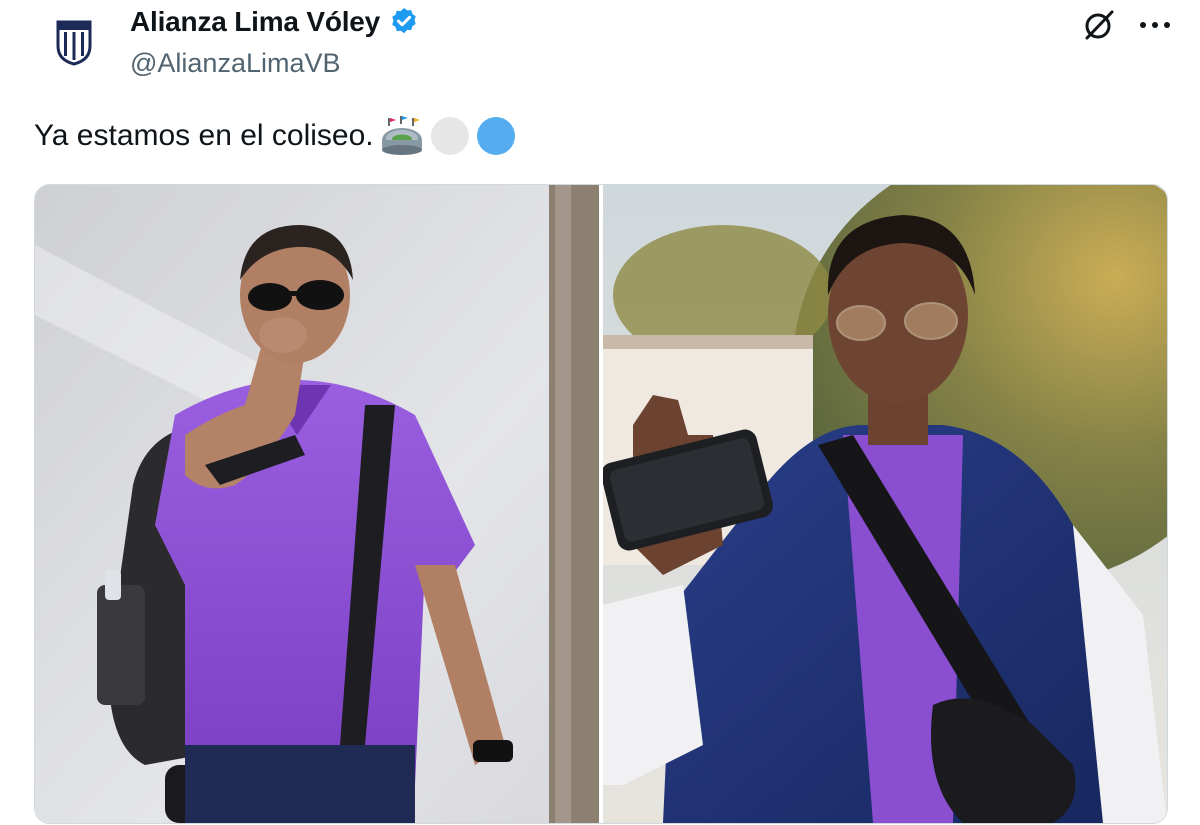  Describe the element at coordinates (496, 136) in the screenshot. I see `blue-circle-emoji` at that location.